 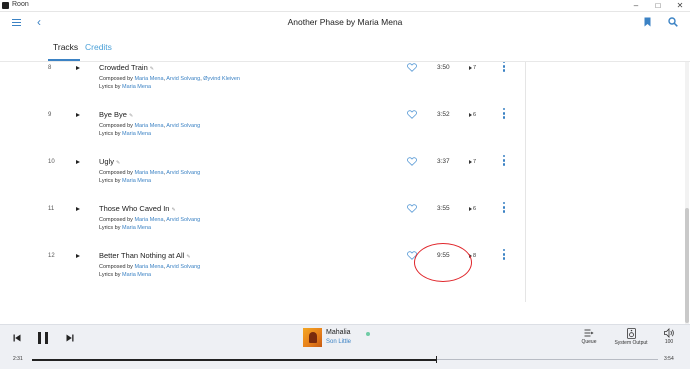 What do you see at coordinates (338, 342) in the screenshot?
I see `now-playing-artist: Son Little` at bounding box center [338, 342].